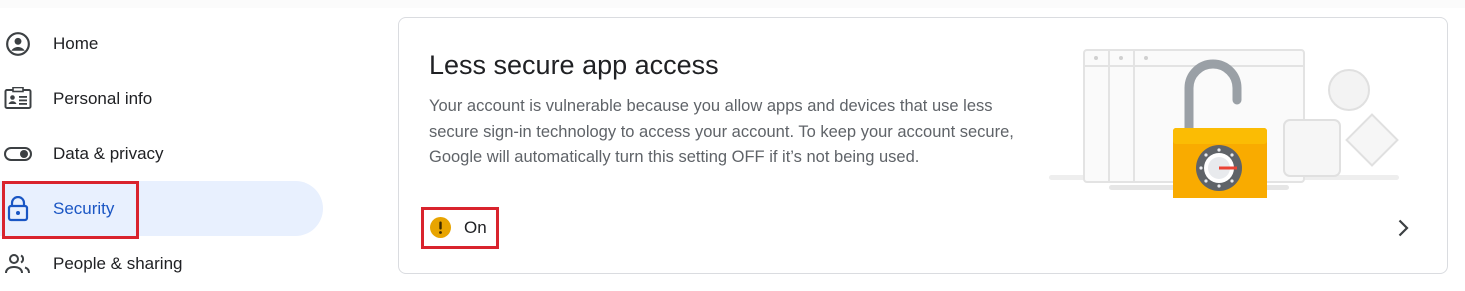  Describe the element at coordinates (18, 99) in the screenshot. I see `id-card-icon` at that location.